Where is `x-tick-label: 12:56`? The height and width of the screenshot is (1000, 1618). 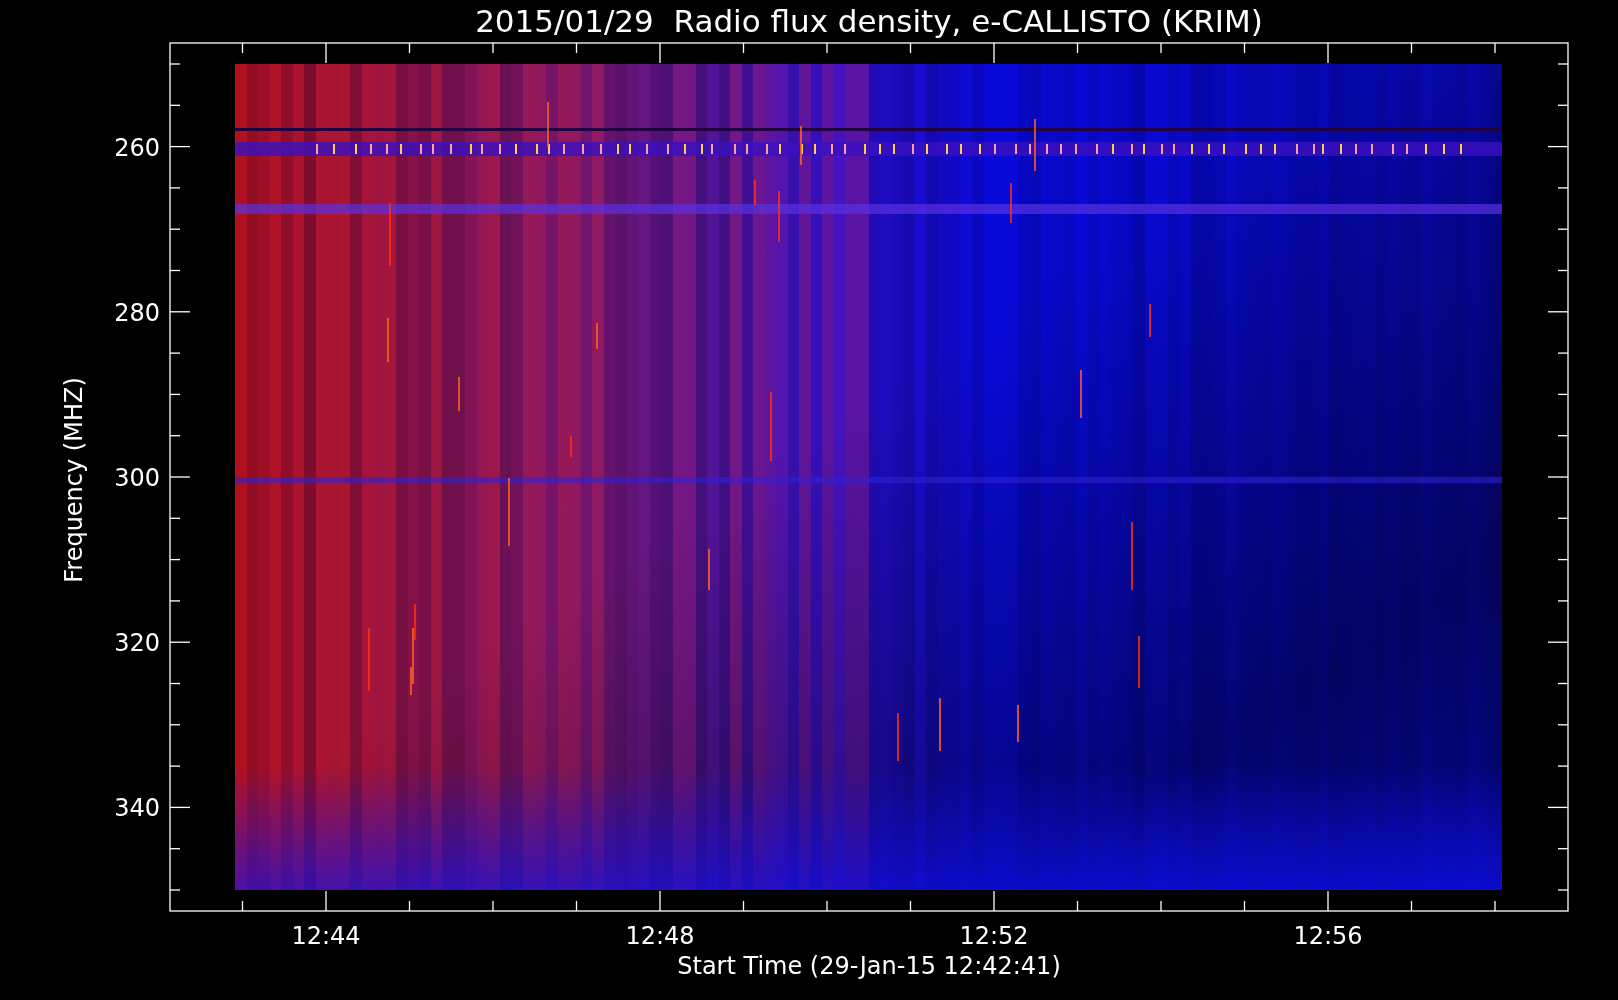
x-tick-label: 12:56 is located at coordinates (1328, 936).